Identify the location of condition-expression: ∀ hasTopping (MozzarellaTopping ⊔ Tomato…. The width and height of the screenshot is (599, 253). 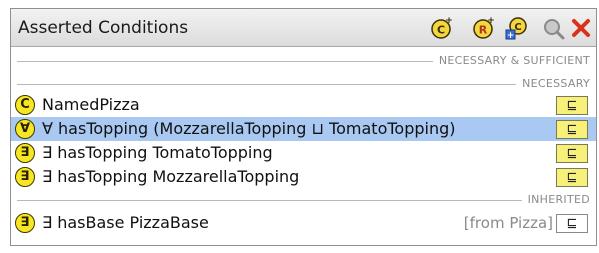
(249, 128).